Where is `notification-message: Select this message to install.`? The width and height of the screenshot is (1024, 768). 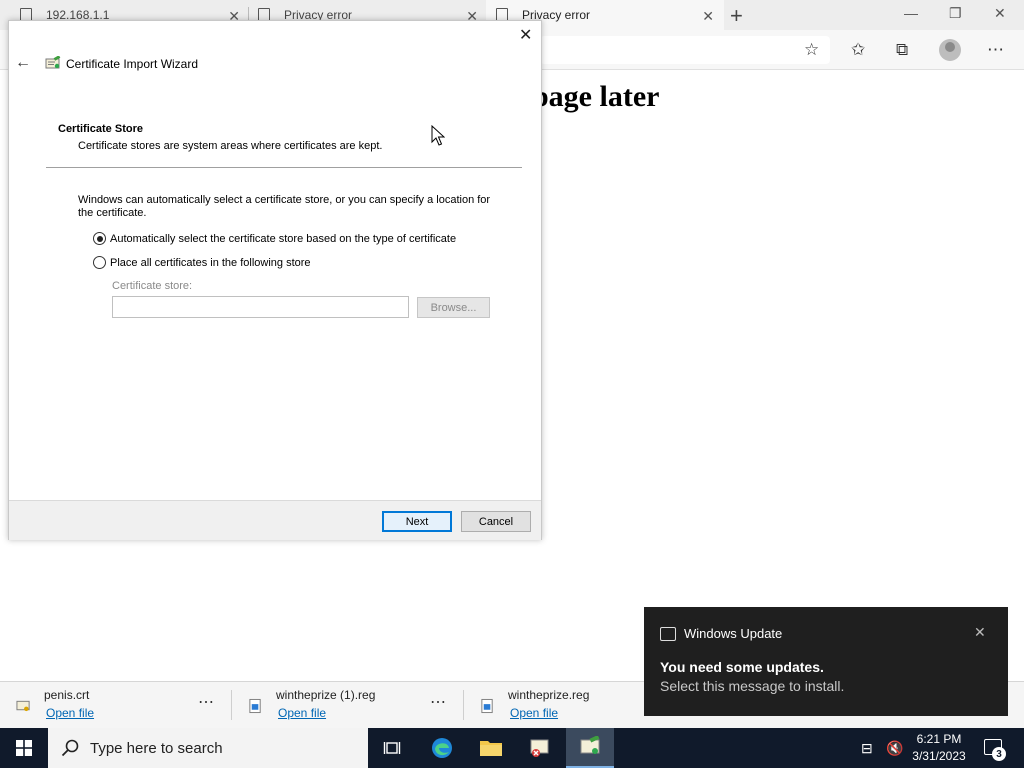
notification-message: Select this message to install. is located at coordinates (752, 686).